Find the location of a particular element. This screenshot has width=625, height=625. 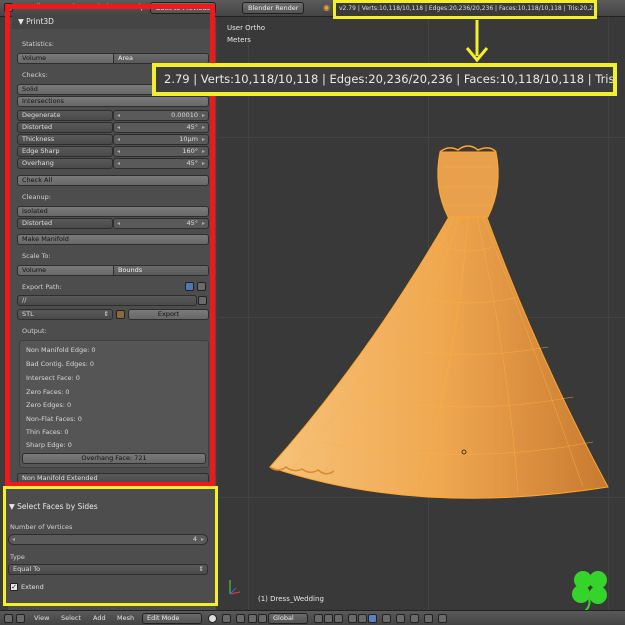

type-select: Equal To ⇕ is located at coordinates (108, 569).